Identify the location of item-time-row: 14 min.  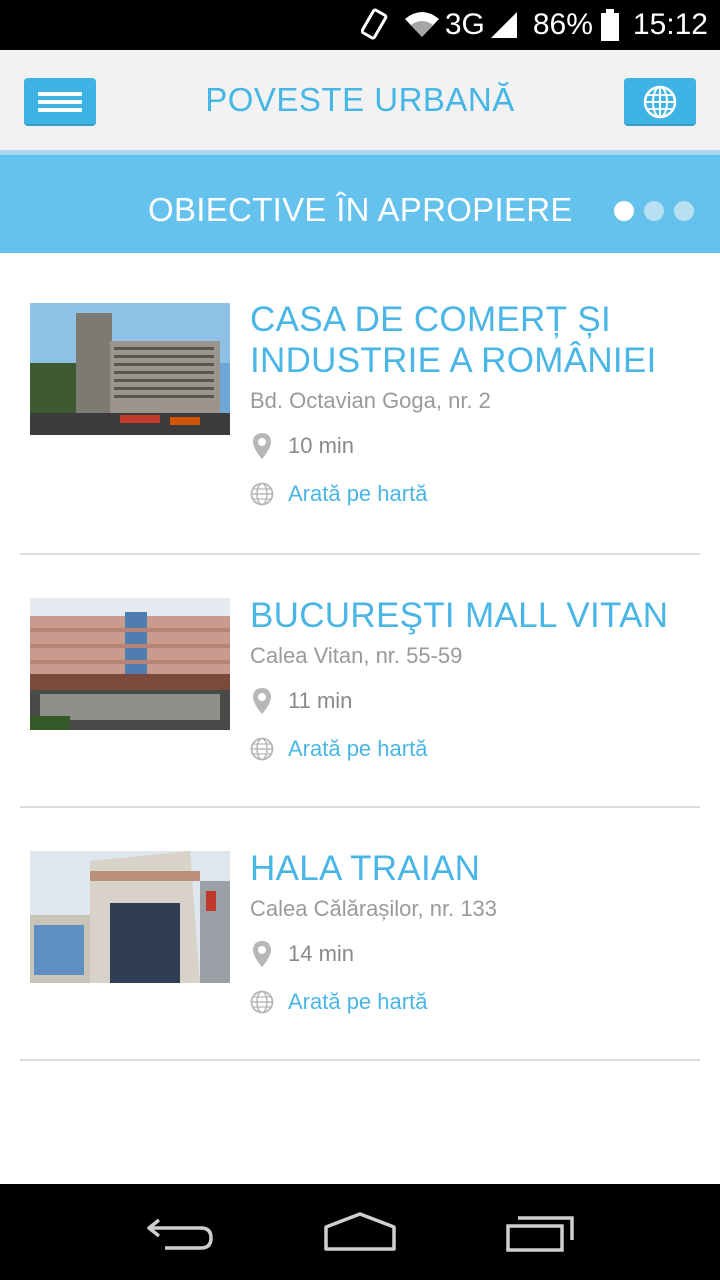
(302, 954).